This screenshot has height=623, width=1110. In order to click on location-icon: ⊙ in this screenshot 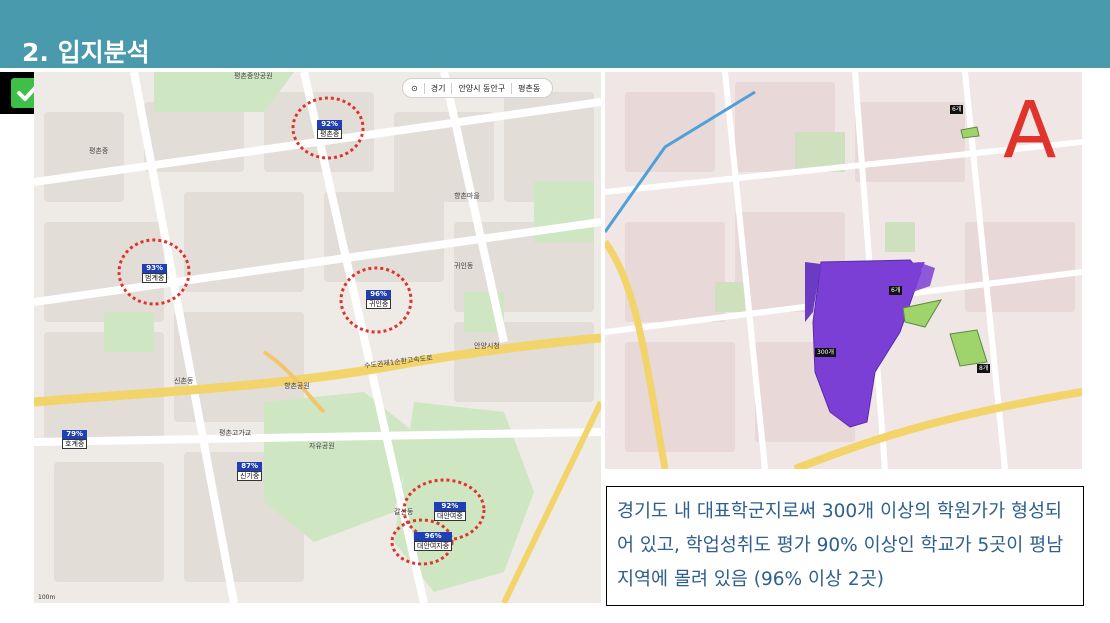, I will do `click(414, 88)`.